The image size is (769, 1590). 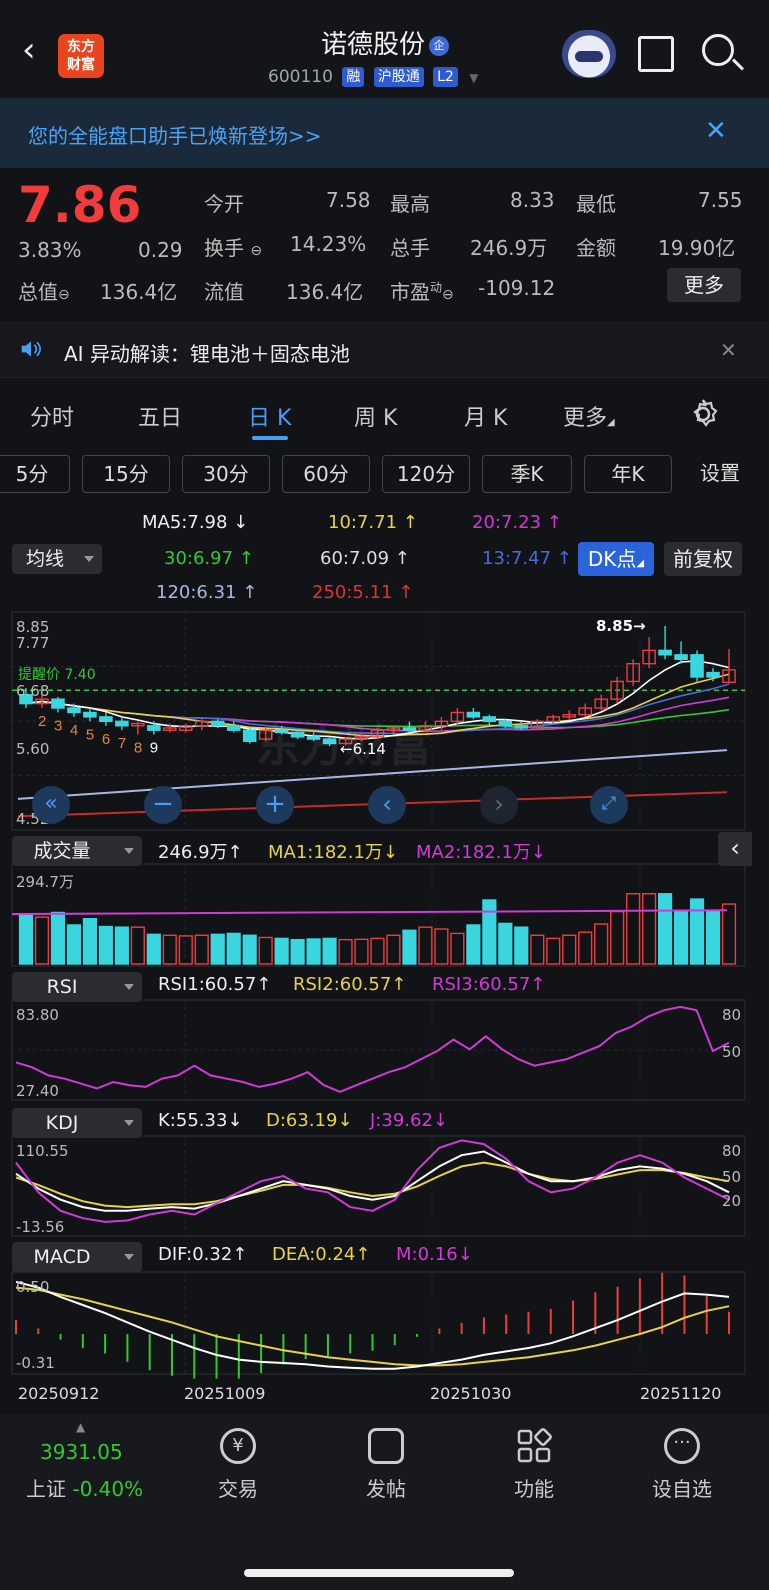 I want to click on index-value: 3931.05, so click(x=81, y=1452).